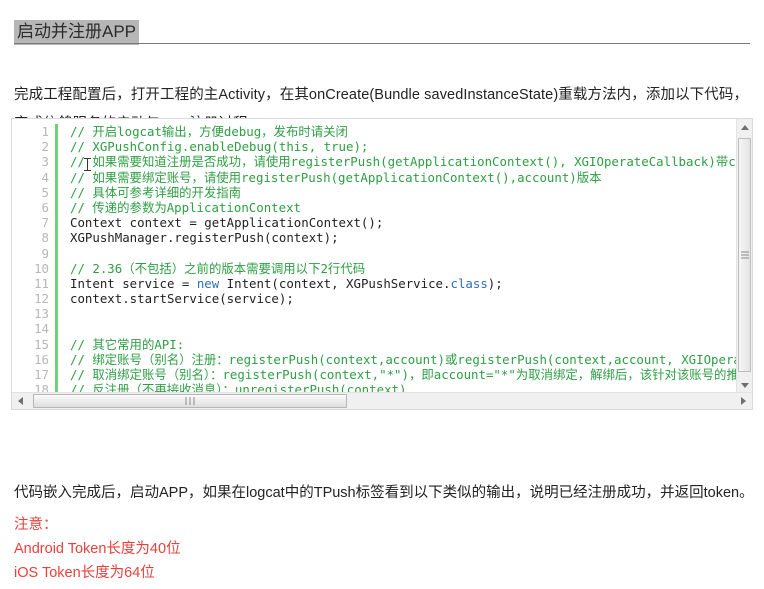  Describe the element at coordinates (404, 146) in the screenshot. I see `code-line: // XGPushConfig.enableDebug(this, true);` at that location.